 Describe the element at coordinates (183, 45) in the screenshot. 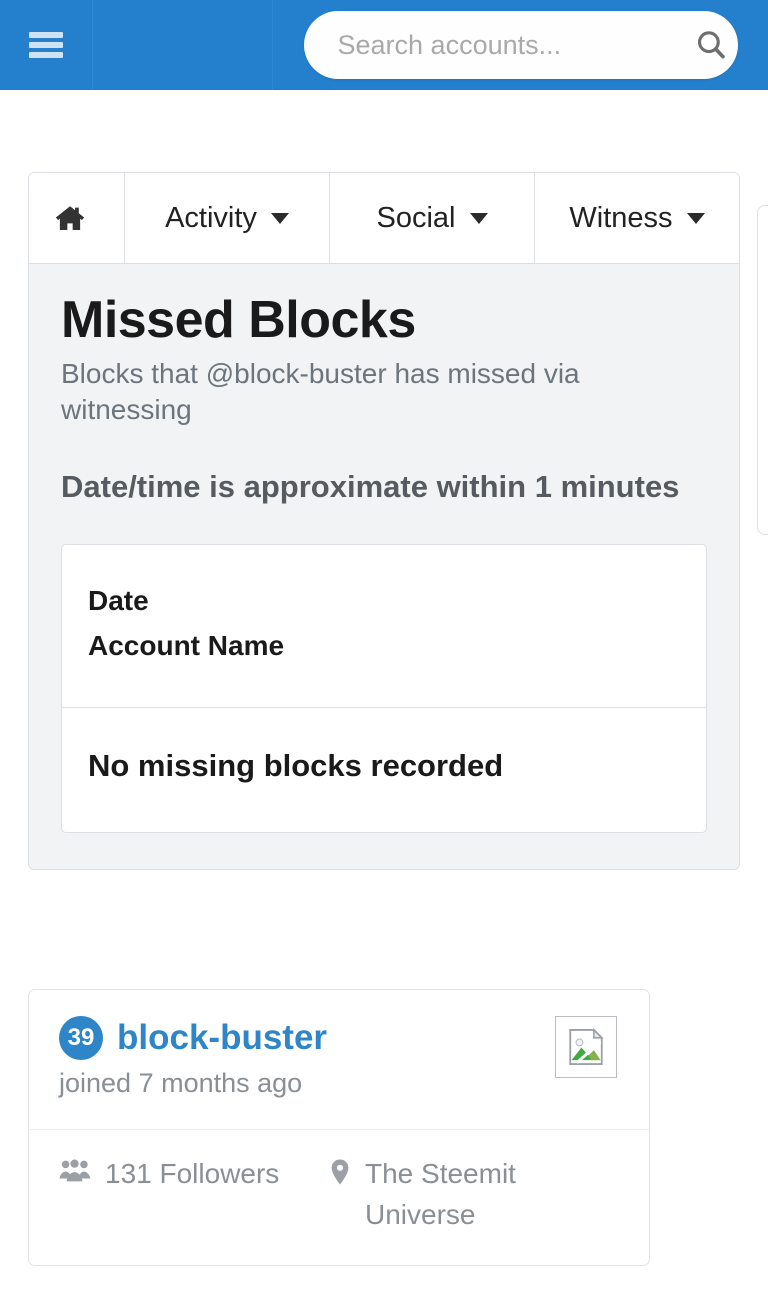

I see `navbar-spacer` at that location.